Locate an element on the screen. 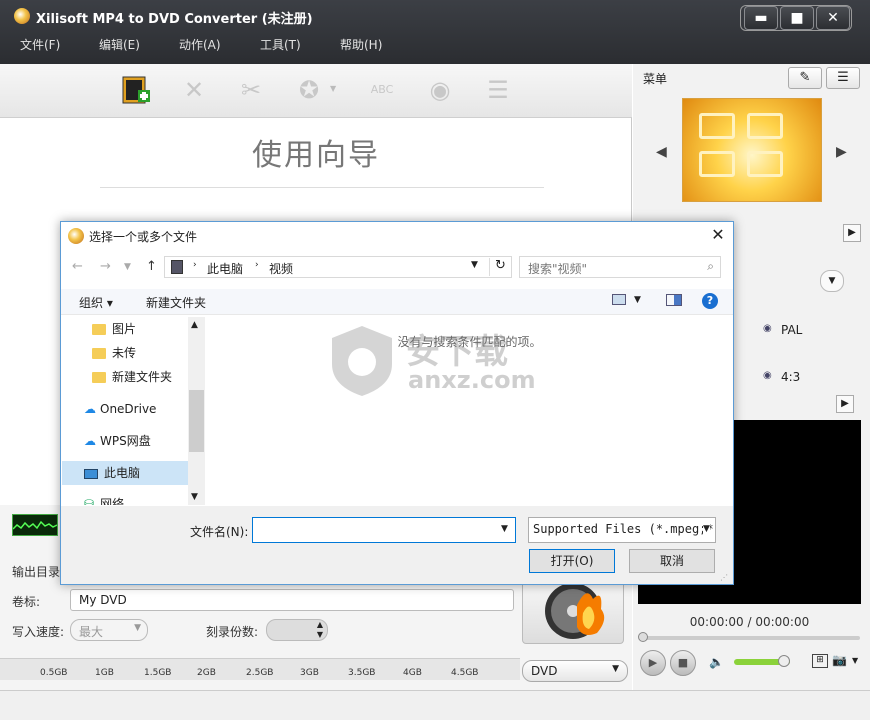 This screenshot has height=720, width=870. close-button: ✕ is located at coordinates (833, 18).